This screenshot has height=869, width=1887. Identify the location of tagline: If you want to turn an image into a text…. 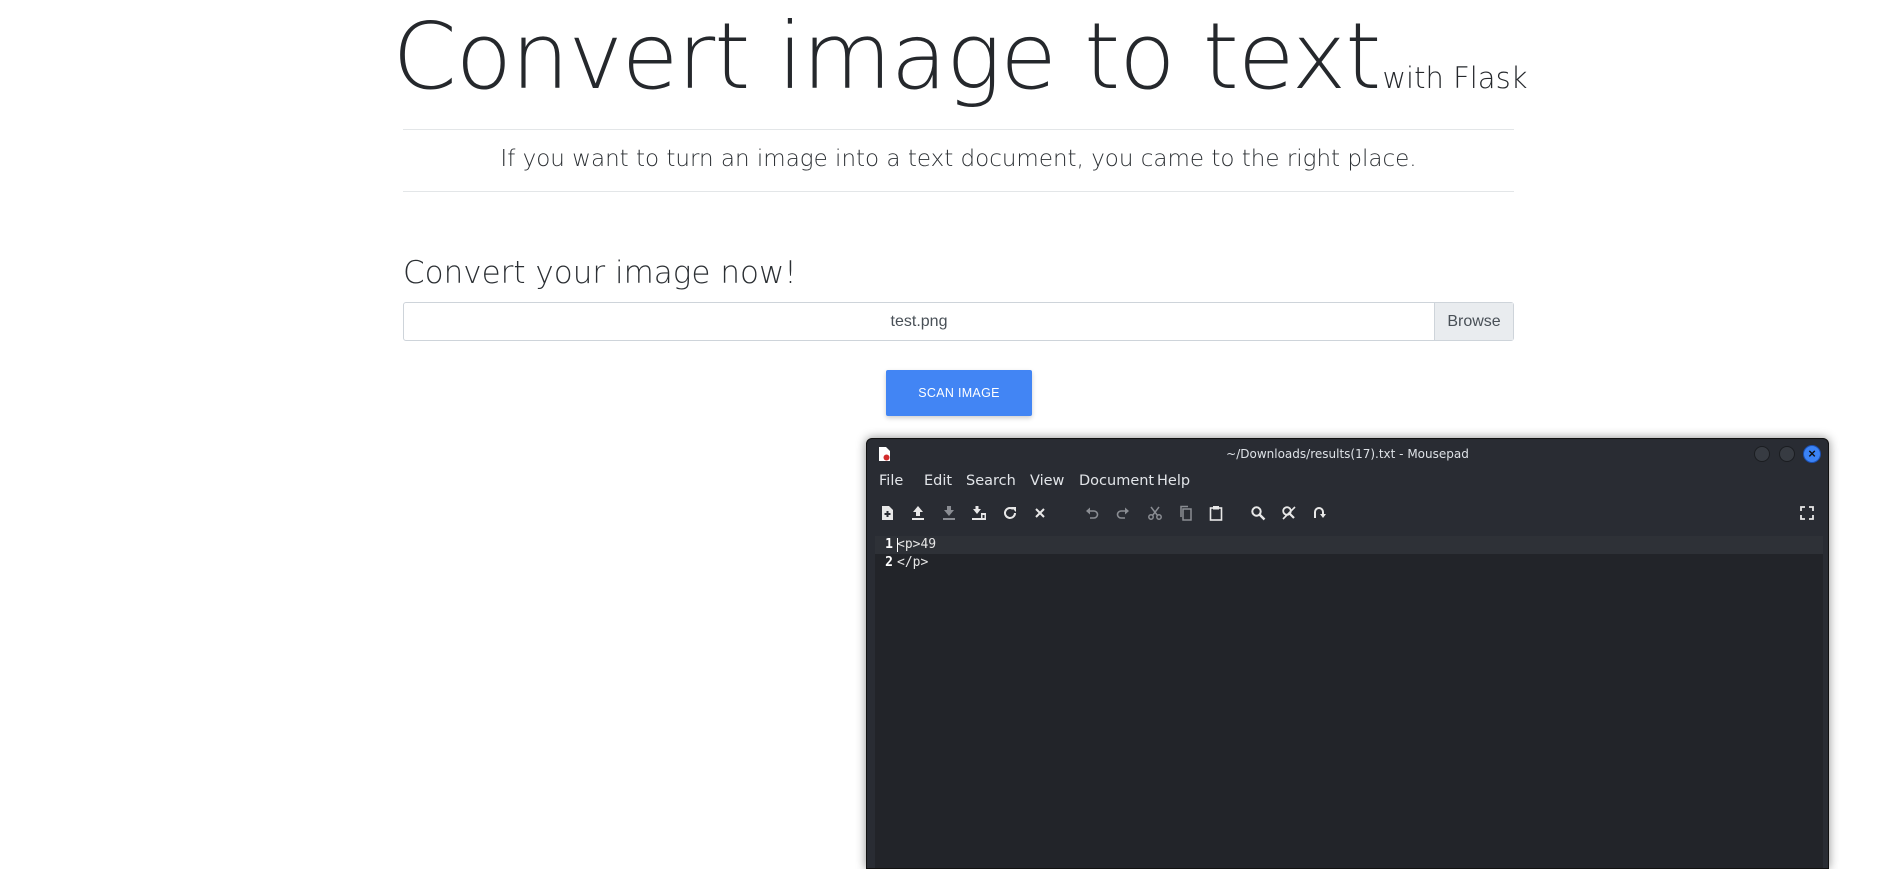
(958, 159).